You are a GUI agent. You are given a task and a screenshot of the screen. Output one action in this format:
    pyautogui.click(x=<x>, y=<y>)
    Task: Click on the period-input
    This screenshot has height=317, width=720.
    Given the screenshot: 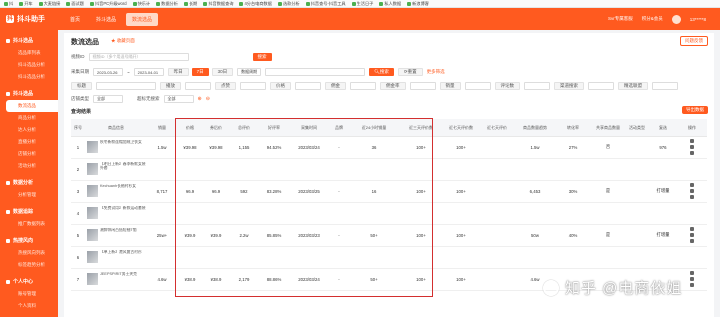 What is the action you would take?
    pyautogui.click(x=315, y=72)
    